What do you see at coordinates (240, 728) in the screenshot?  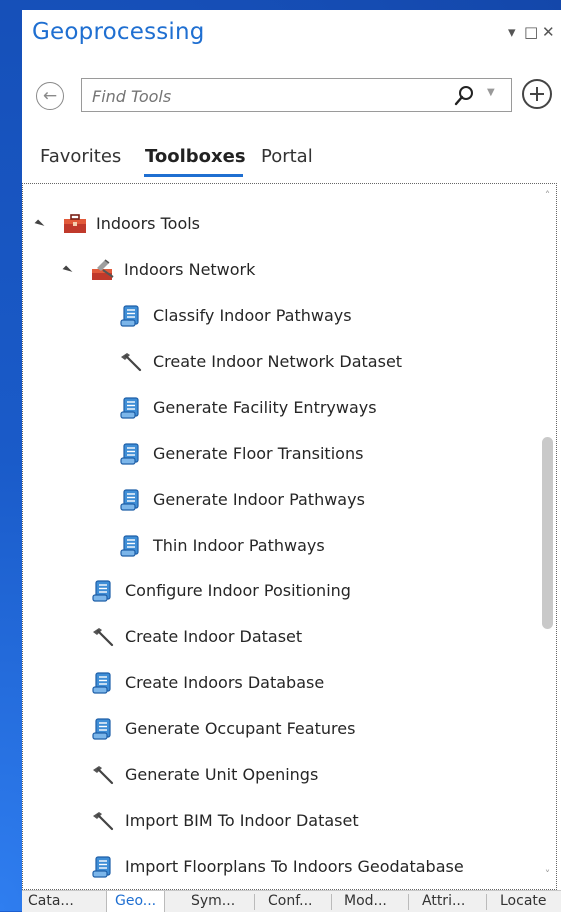 I see `tree-item-label: Generate Occupant Features` at bounding box center [240, 728].